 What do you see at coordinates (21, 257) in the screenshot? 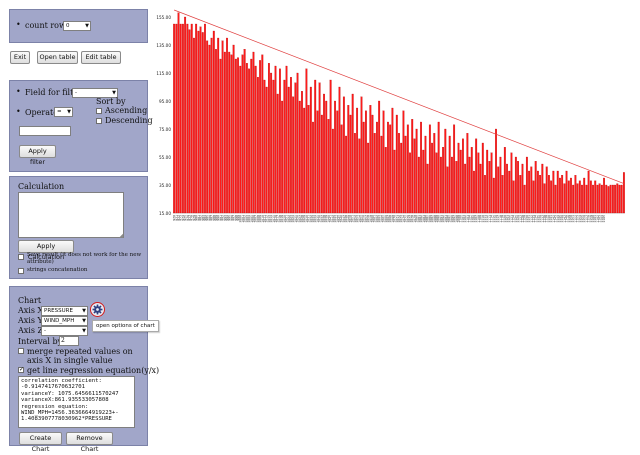
I see `save-result-checkbox` at bounding box center [21, 257].